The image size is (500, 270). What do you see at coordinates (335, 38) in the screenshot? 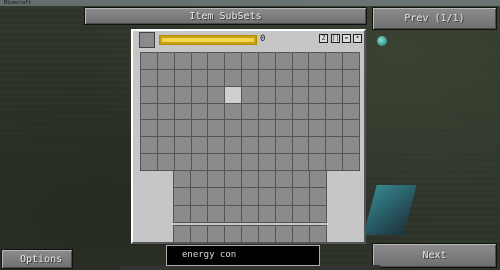
I see `tool-pause-icon: ||` at bounding box center [335, 38].